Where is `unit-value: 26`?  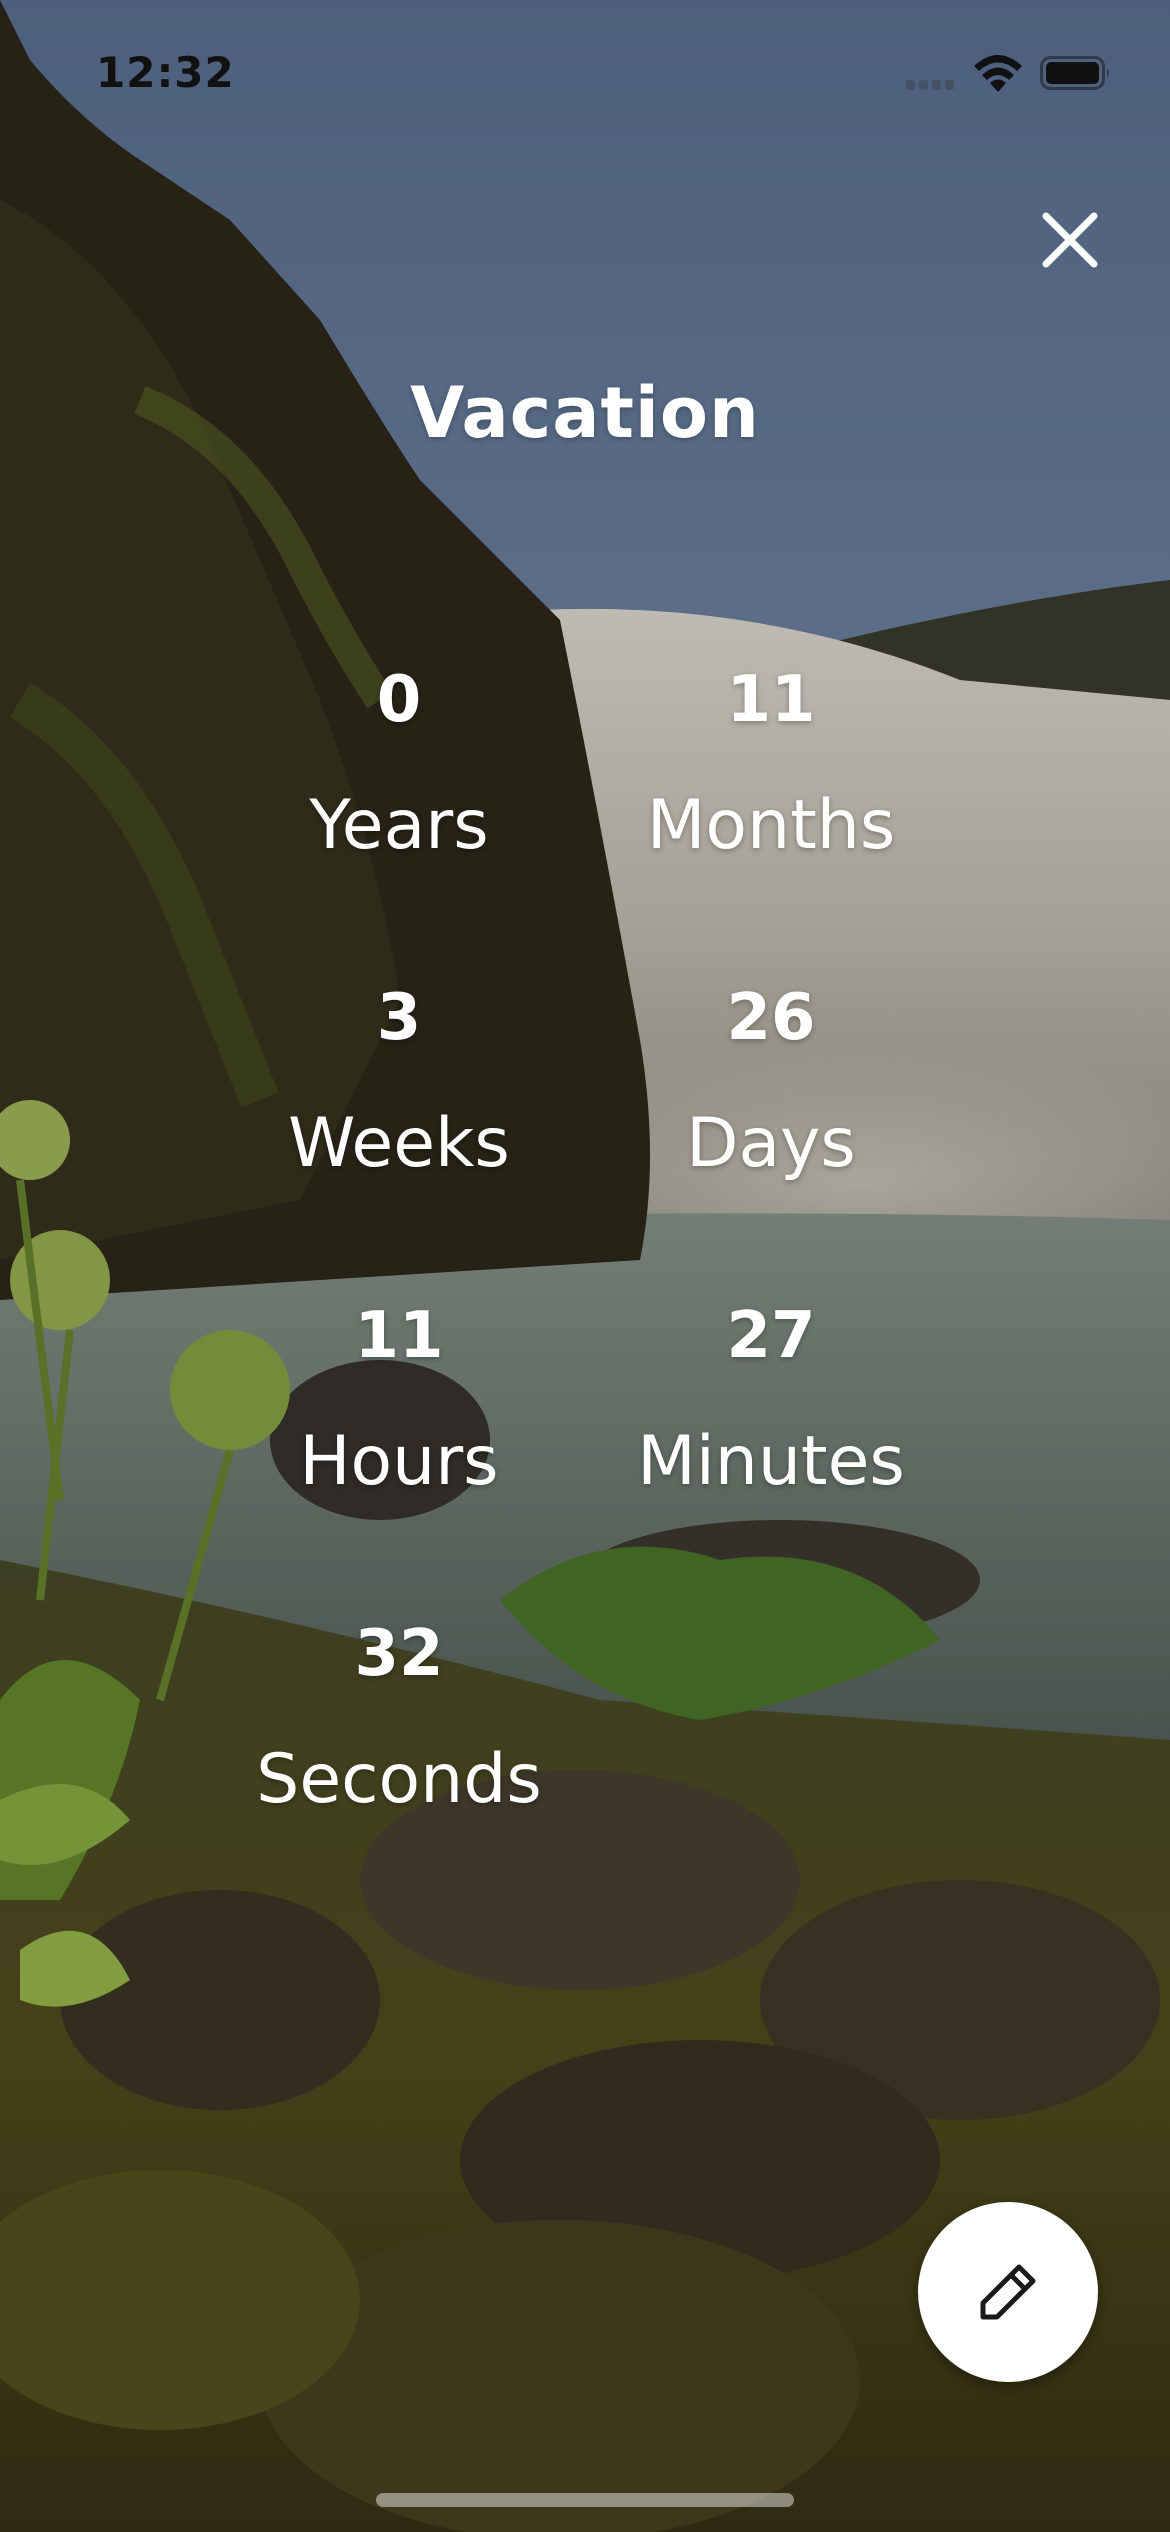
unit-value: 26 is located at coordinates (771, 1018).